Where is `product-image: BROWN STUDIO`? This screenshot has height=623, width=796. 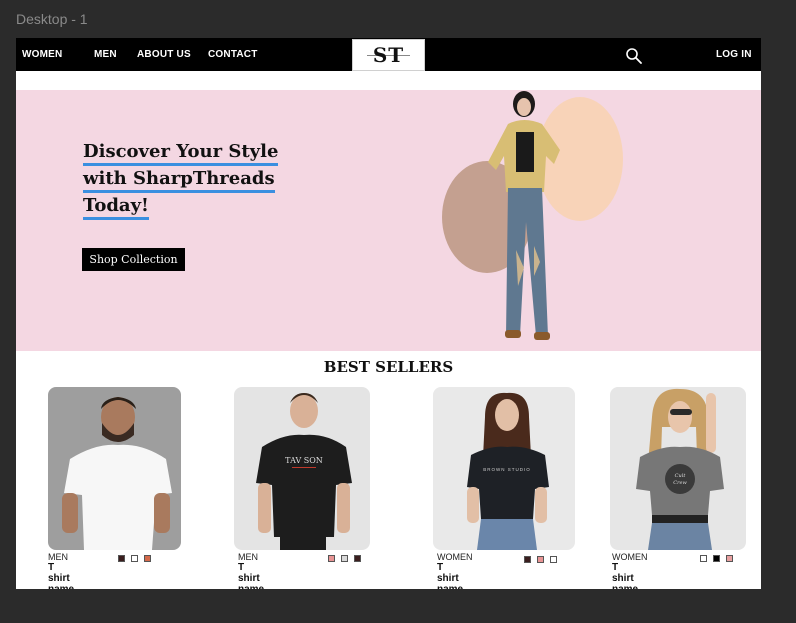
product-image: BROWN STUDIO is located at coordinates (504, 468).